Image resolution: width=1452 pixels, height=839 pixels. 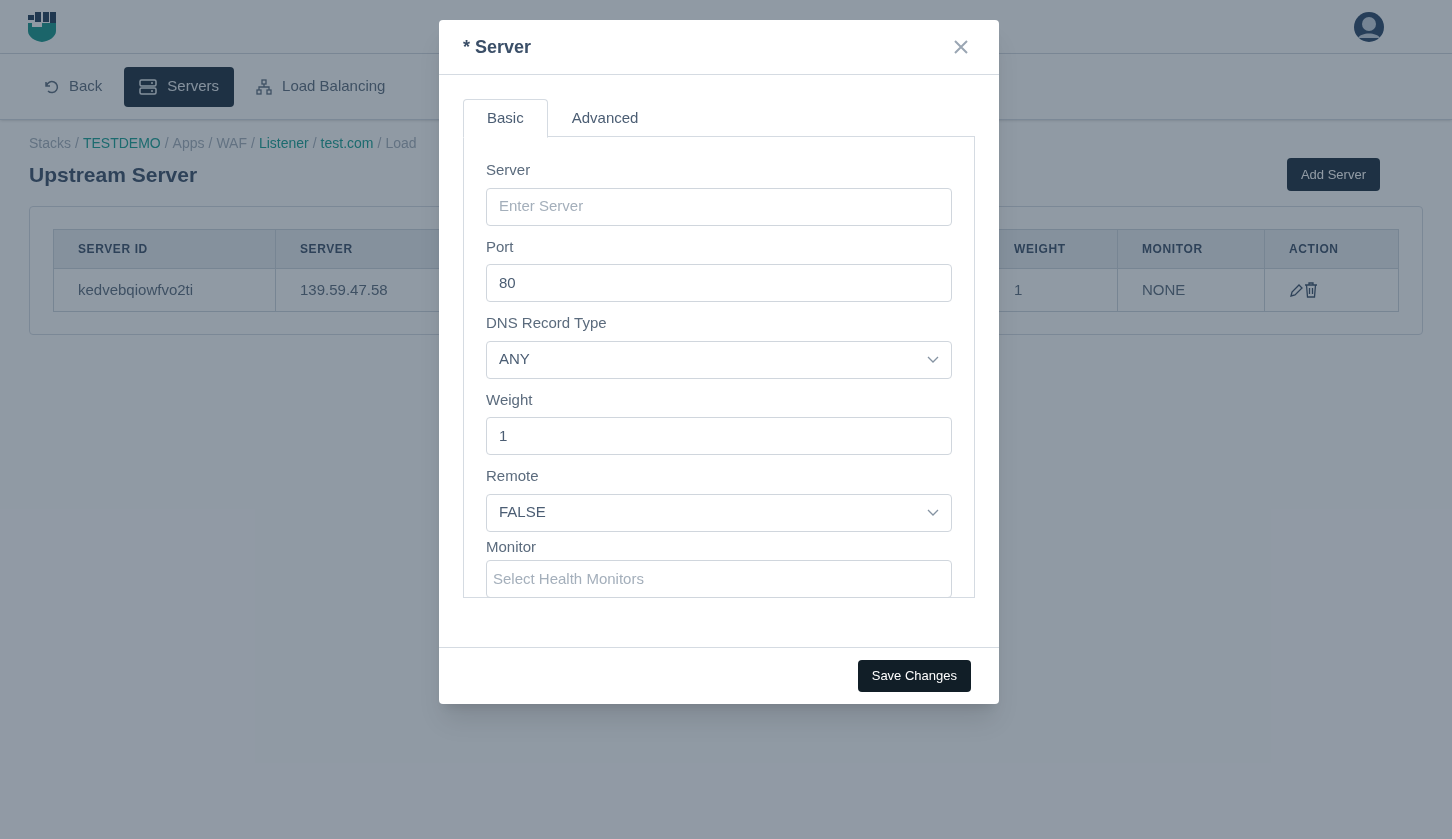 I want to click on column-header: ACTION, so click(x=1314, y=249).